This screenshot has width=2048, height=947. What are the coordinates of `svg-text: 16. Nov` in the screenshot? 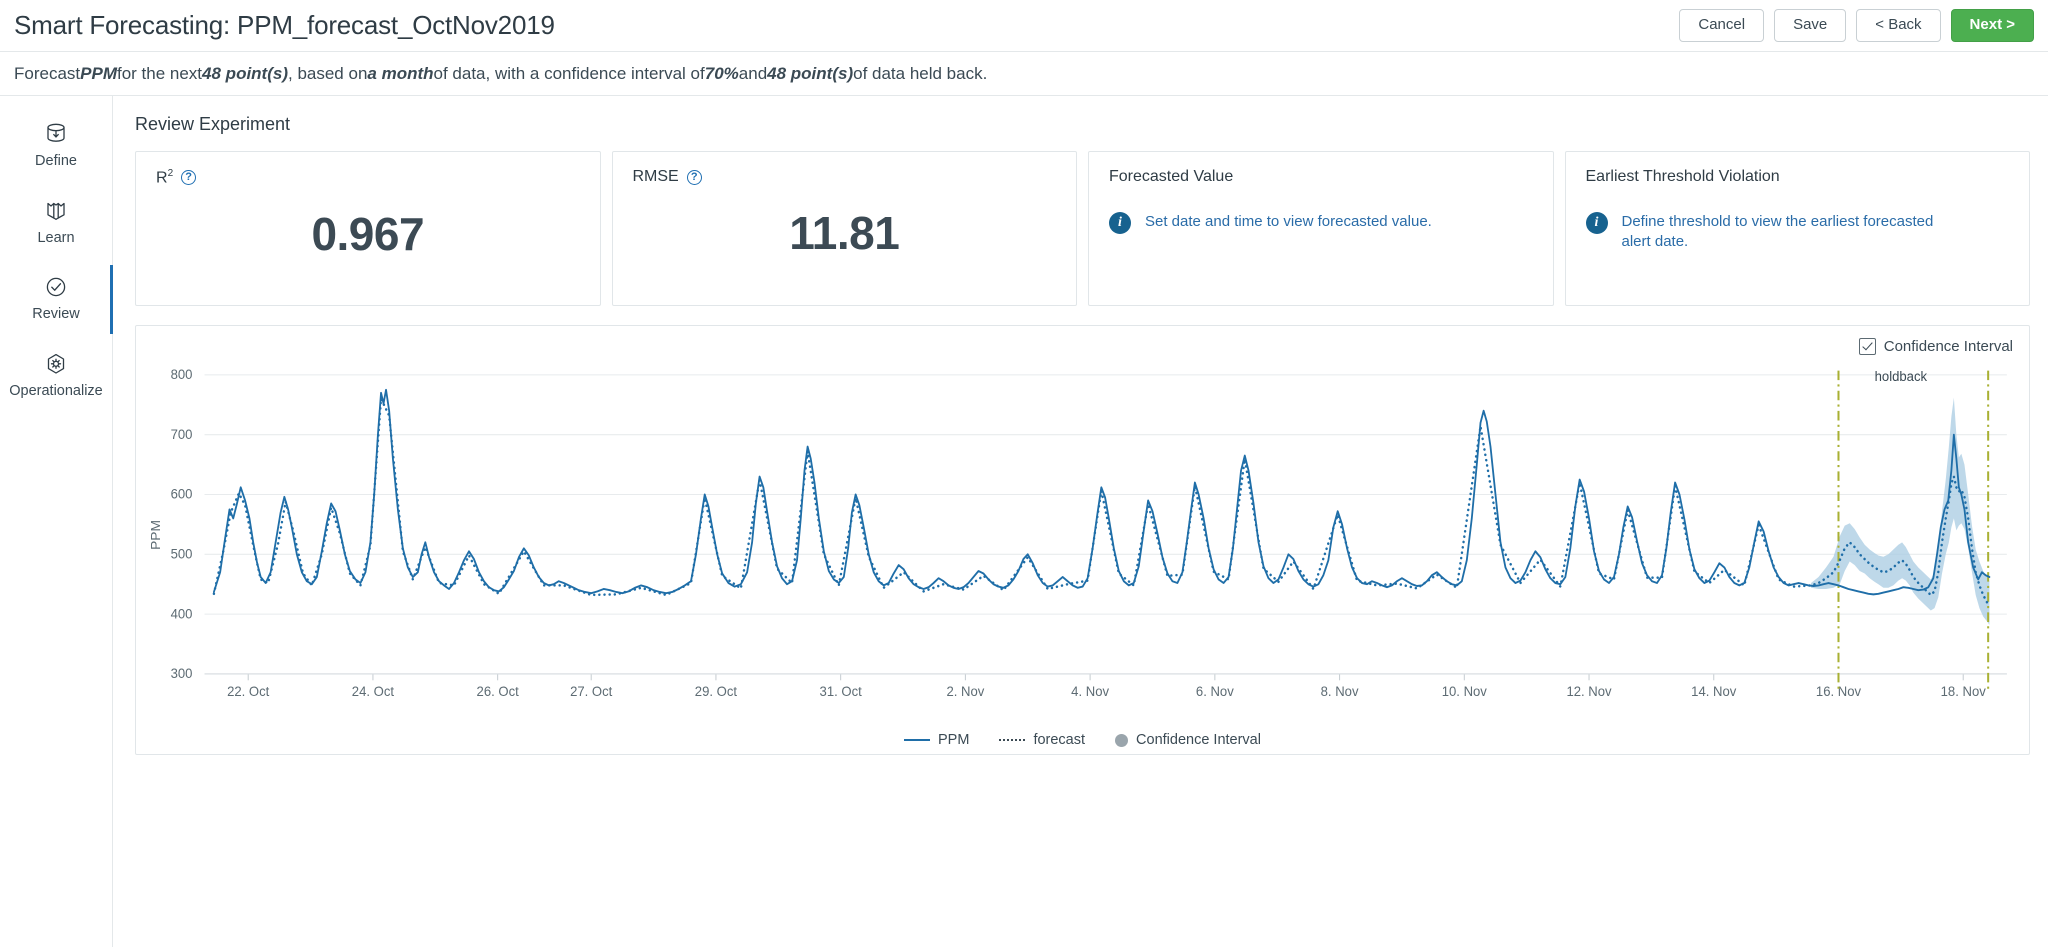 It's located at (1838, 691).